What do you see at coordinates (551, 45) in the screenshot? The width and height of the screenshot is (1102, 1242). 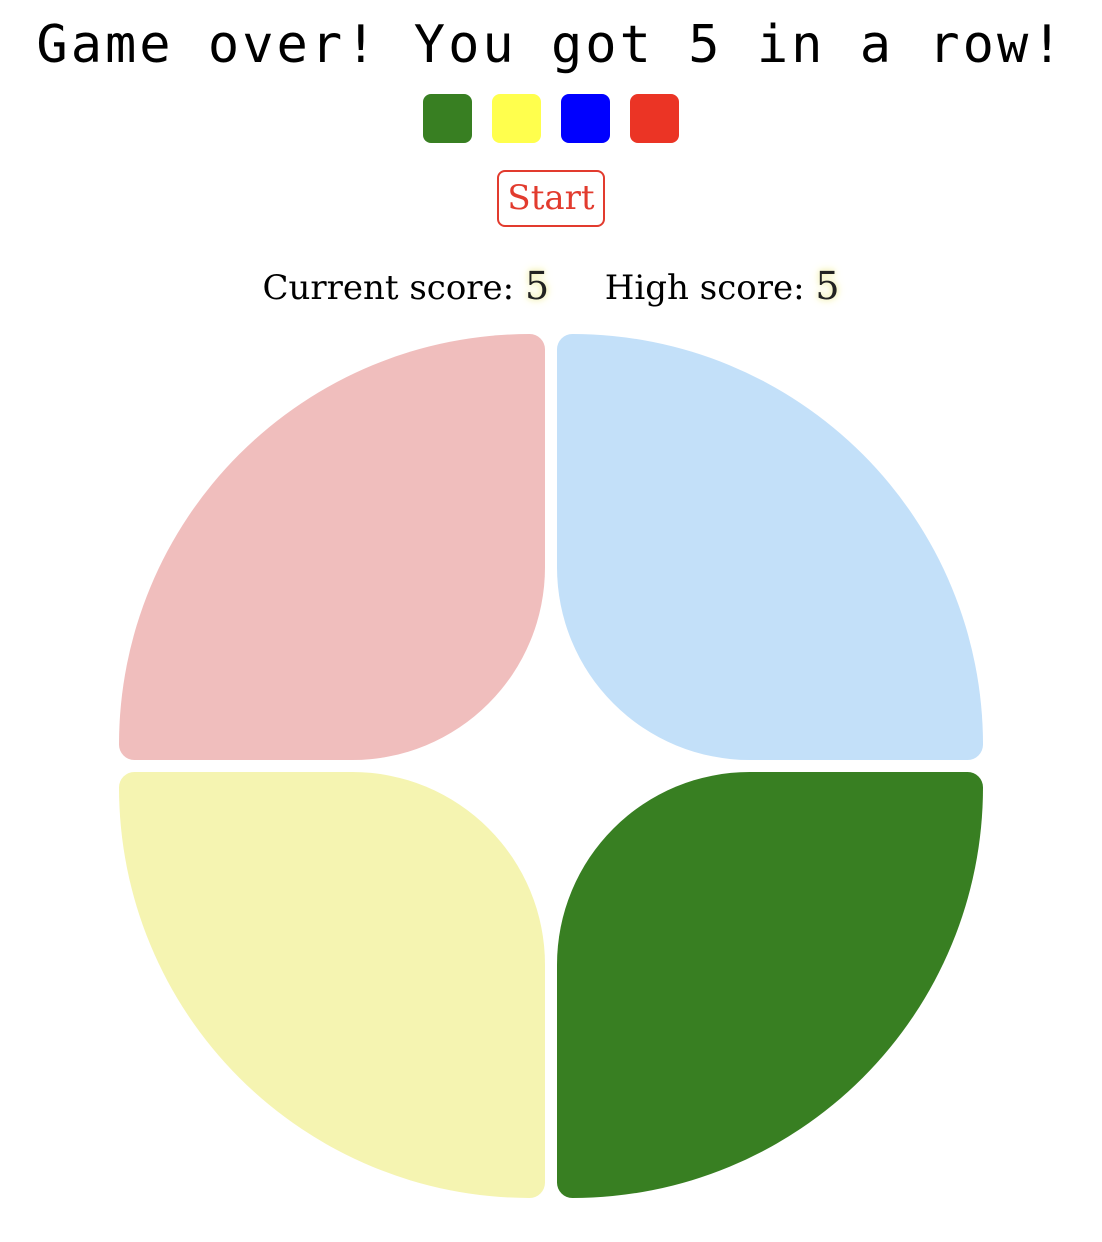 I see `game-status-title: Game over! You got 5 in a row!` at bounding box center [551, 45].